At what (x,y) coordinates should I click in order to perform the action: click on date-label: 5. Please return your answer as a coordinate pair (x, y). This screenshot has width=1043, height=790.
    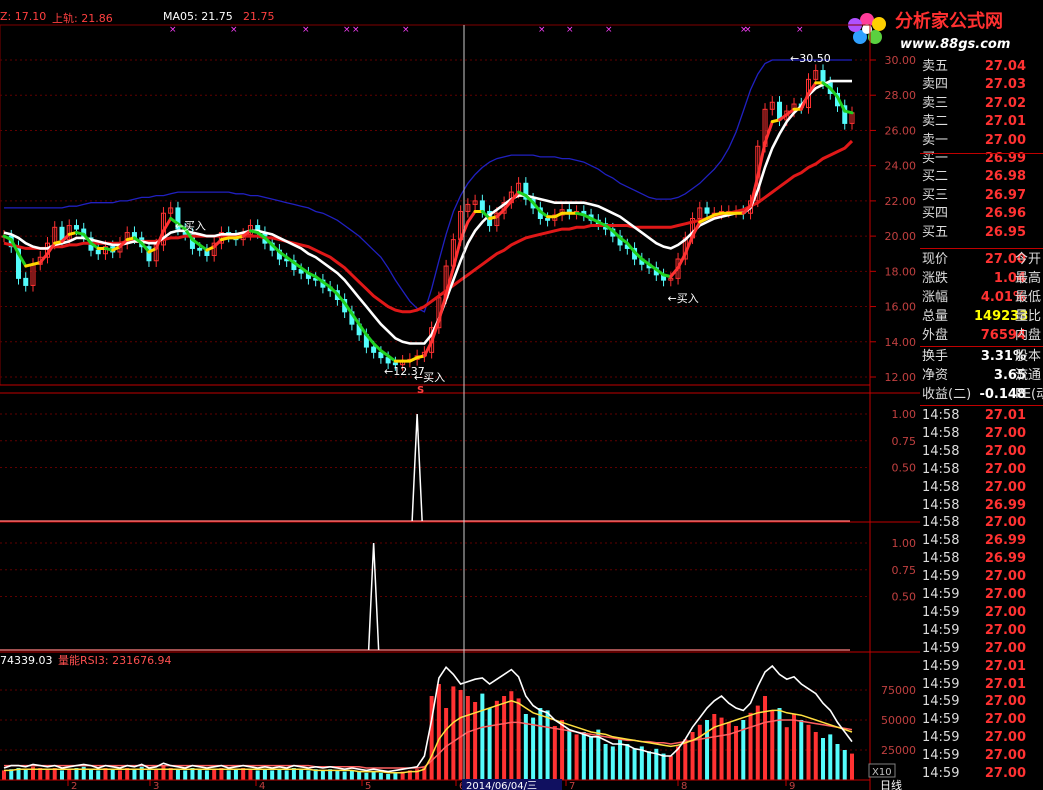
    Looking at the image, I should click on (368, 785).